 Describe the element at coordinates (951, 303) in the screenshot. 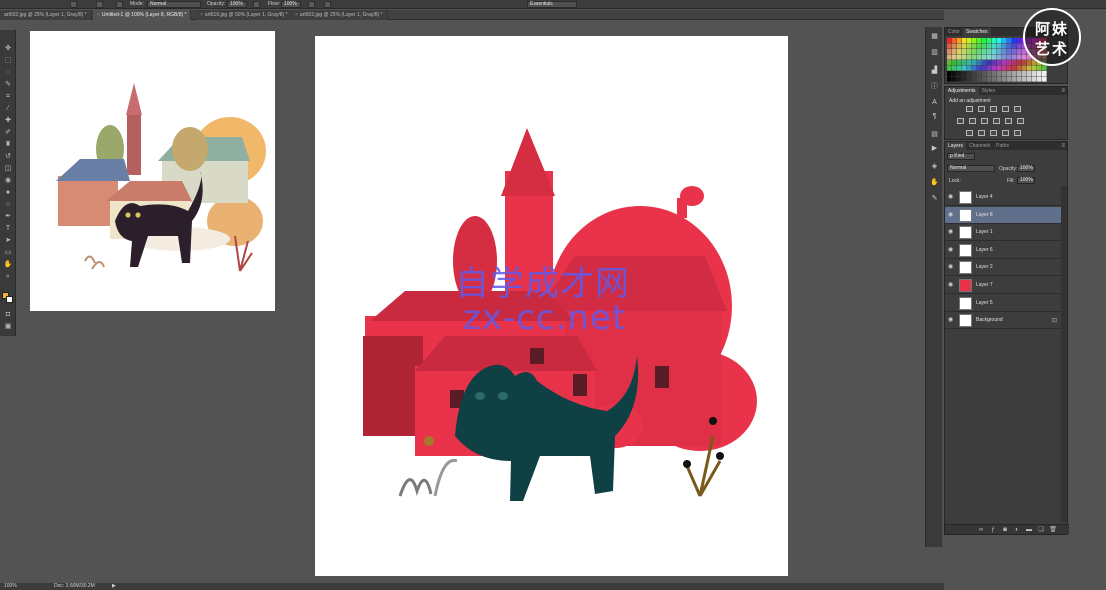

I see `visibility-eye-icon` at that location.